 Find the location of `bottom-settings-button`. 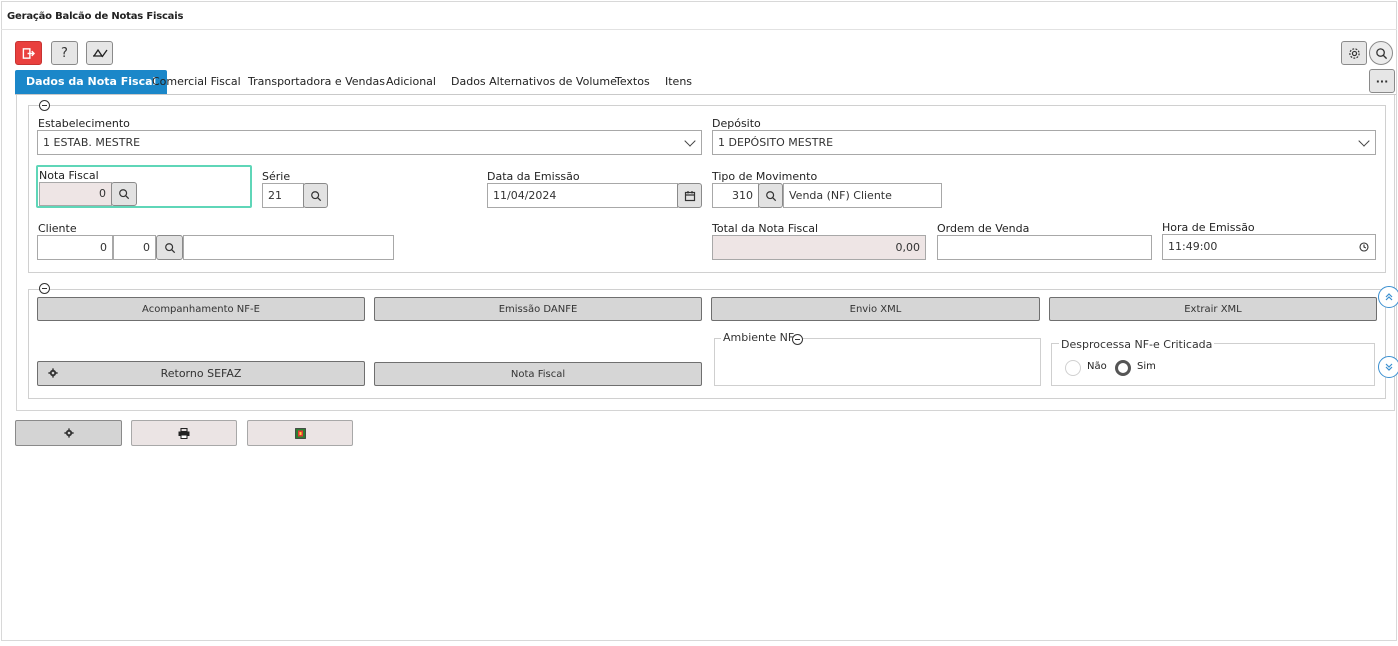

bottom-settings-button is located at coordinates (68, 433).